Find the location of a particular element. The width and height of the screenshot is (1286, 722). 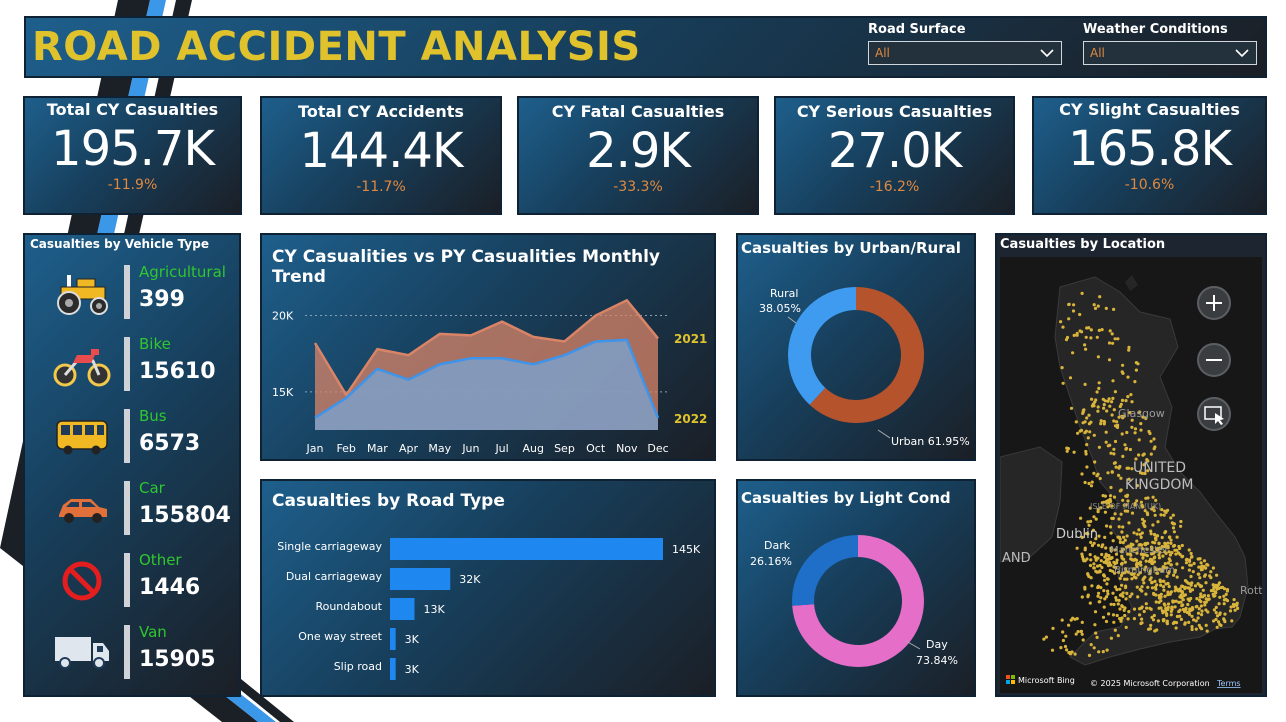

kpi-total-casualties: Total CY Casualties 195.7K -11.9% is located at coordinates (132, 155).